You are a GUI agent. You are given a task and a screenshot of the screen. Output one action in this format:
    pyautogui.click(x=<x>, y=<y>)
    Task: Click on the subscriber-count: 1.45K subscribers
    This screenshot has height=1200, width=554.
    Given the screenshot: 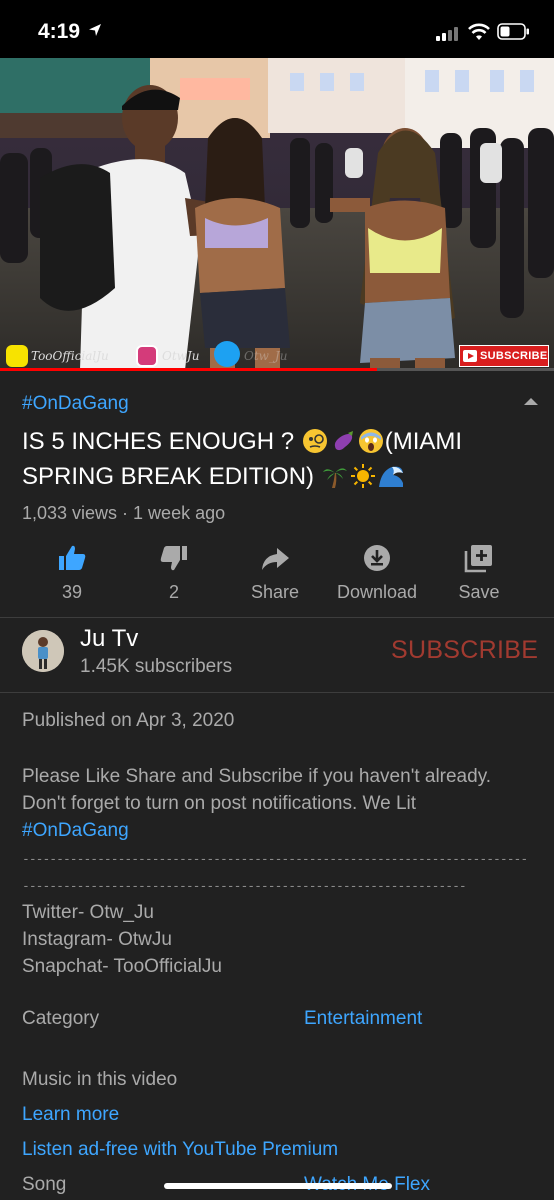 What is the action you would take?
    pyautogui.click(x=156, y=666)
    